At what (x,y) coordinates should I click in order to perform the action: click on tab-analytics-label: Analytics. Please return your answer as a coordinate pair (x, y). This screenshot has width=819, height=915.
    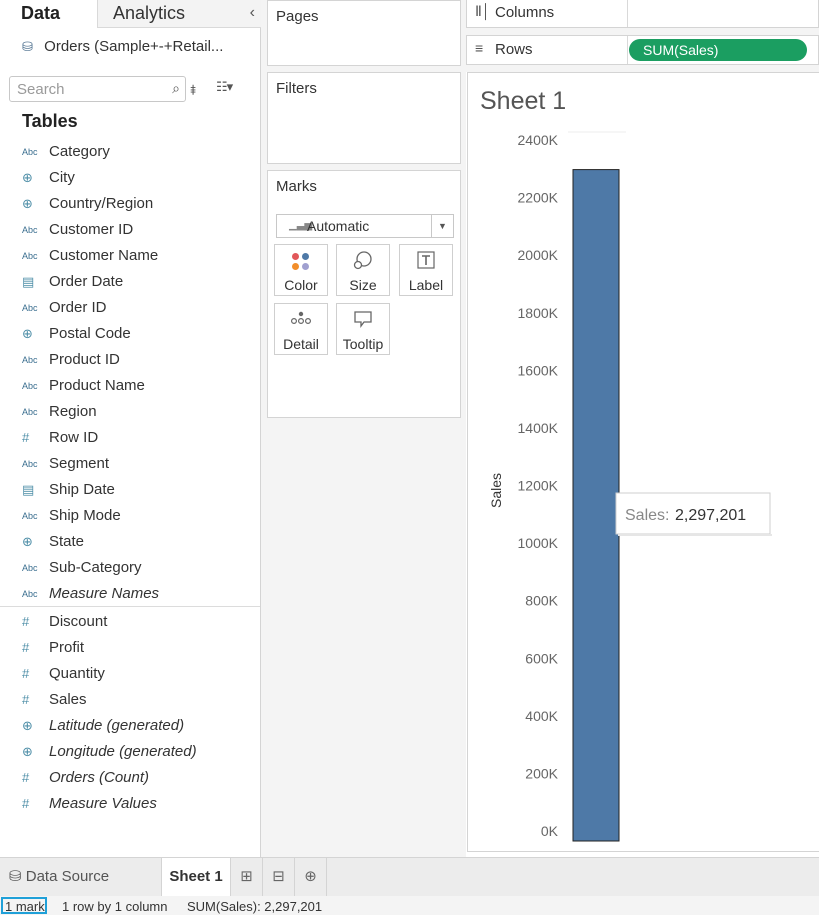
    Looking at the image, I should click on (149, 13).